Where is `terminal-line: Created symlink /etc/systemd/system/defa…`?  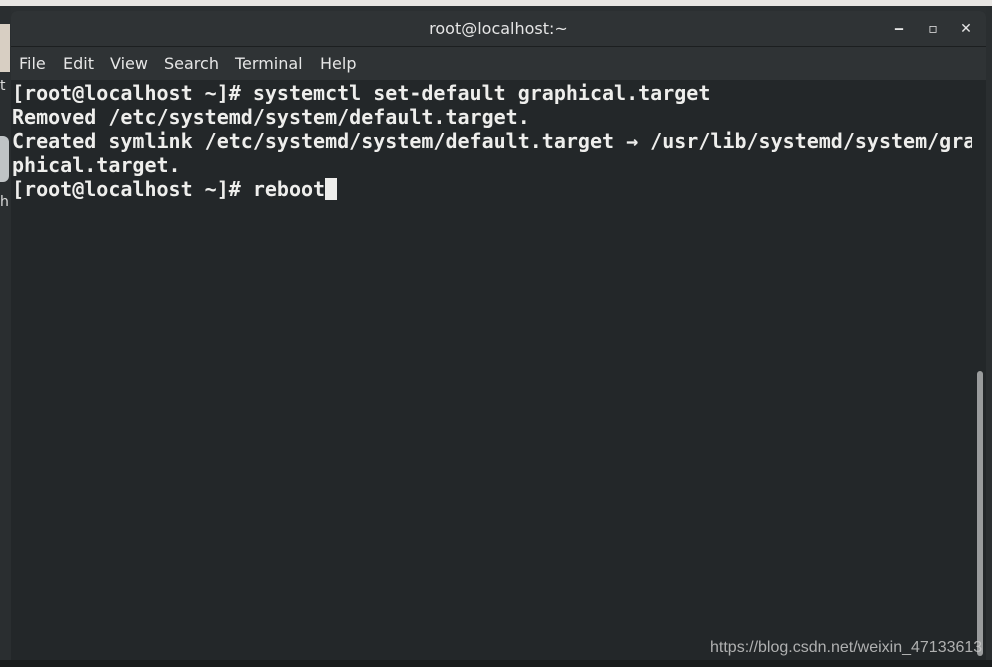 terminal-line: Created symlink /etc/systemd/system/defa… is located at coordinates (494, 141).